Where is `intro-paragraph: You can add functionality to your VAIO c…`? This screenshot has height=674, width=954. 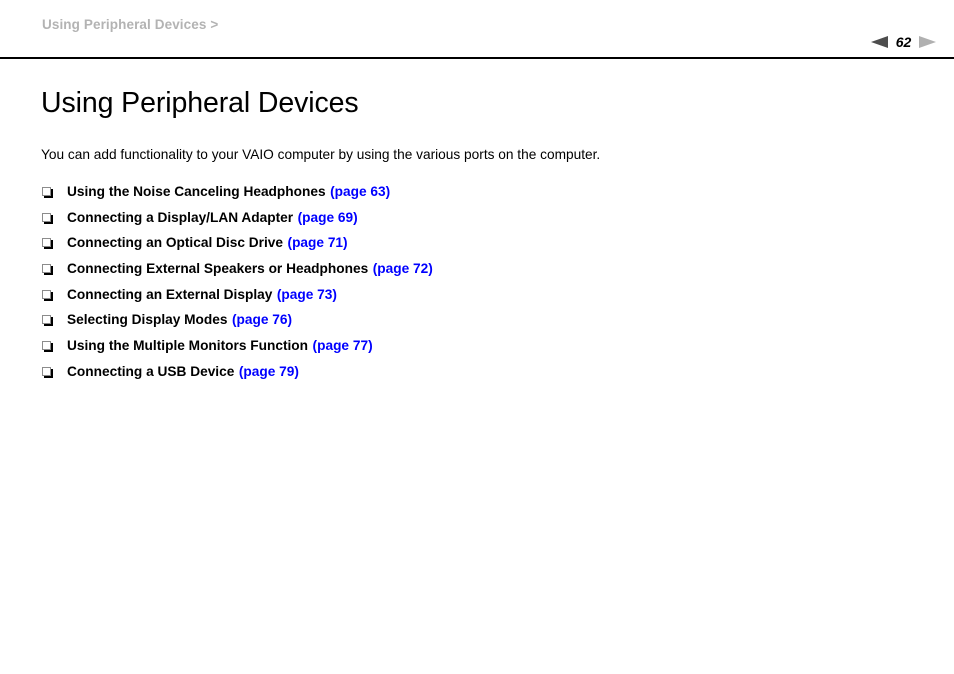
intro-paragraph: You can add functionality to your VAIO c… is located at coordinates (321, 154).